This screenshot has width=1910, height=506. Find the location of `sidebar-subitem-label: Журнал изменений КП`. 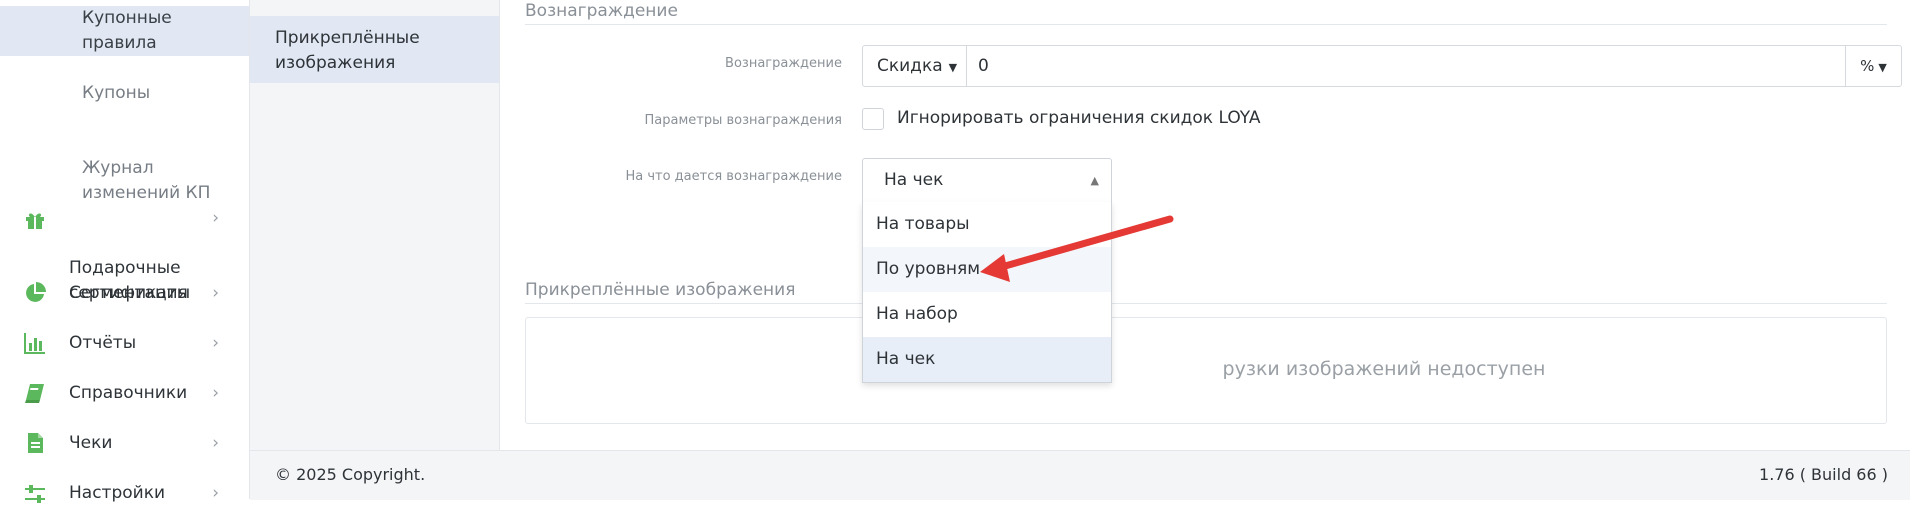

sidebar-subitem-label: Журнал изменений КП is located at coordinates (146, 180).